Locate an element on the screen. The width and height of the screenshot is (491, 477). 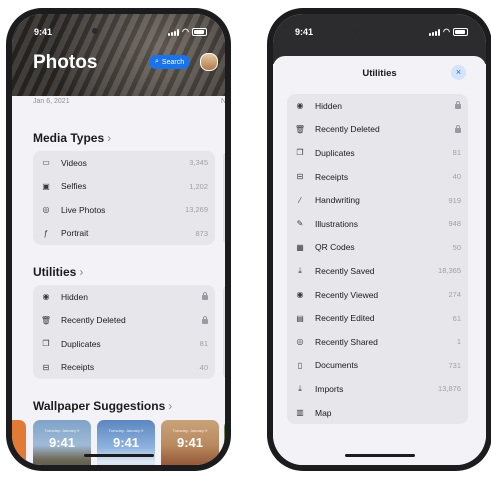
duplicates-icon: ❐ is located at coordinates (46, 344).